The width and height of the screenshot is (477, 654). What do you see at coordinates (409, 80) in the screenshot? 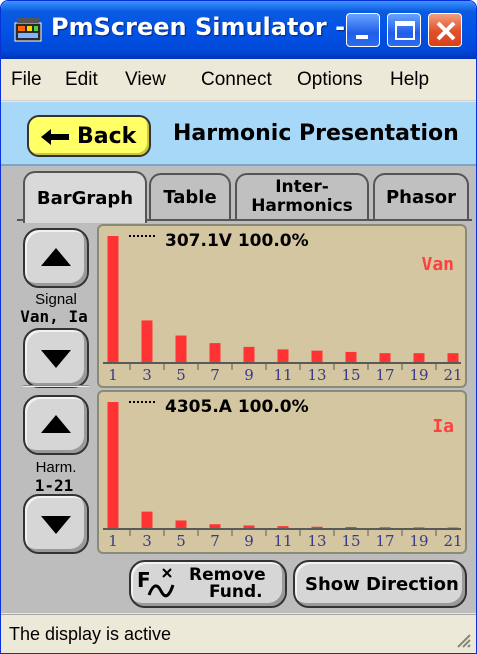
I see `menu-help: Help` at bounding box center [409, 80].